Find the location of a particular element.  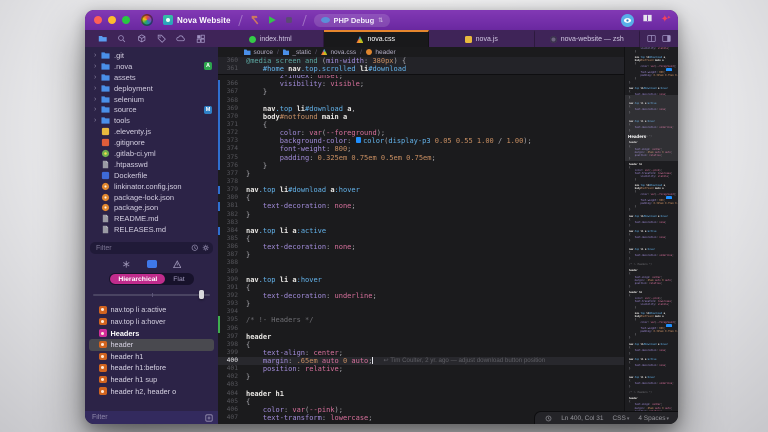

code-line: z-index: unset; is located at coordinates (421, 77).